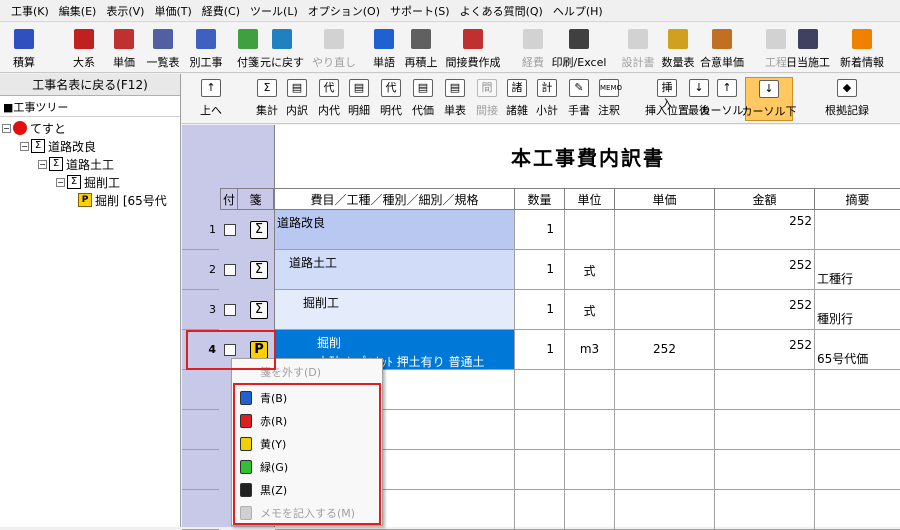 The image size is (900, 530). Describe the element at coordinates (267, 99) in the screenshot. I see `edit-toolbar-button-1: Σ 集計` at that location.